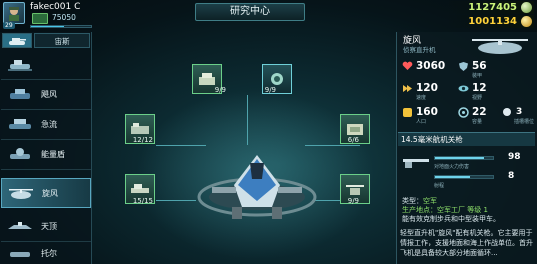 This screenshot has height=264, width=537. Describe the element at coordinates (466, 139) in the screenshot. I see `weapon-name: 14.5毫米航机关枪` at that location.